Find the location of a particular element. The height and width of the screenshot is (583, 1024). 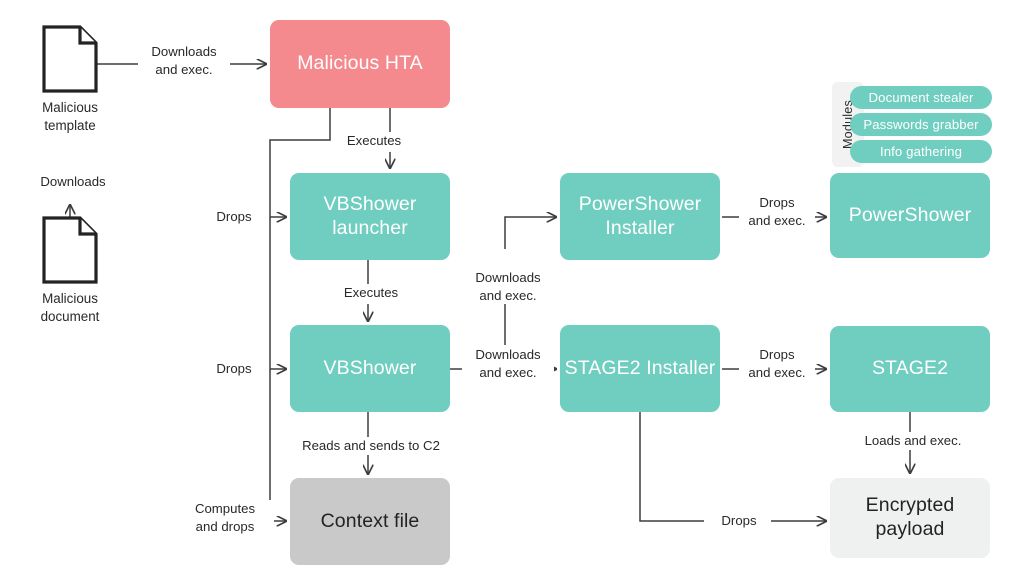

malicious-template-caption: Malicious template is located at coordinates (70, 116).